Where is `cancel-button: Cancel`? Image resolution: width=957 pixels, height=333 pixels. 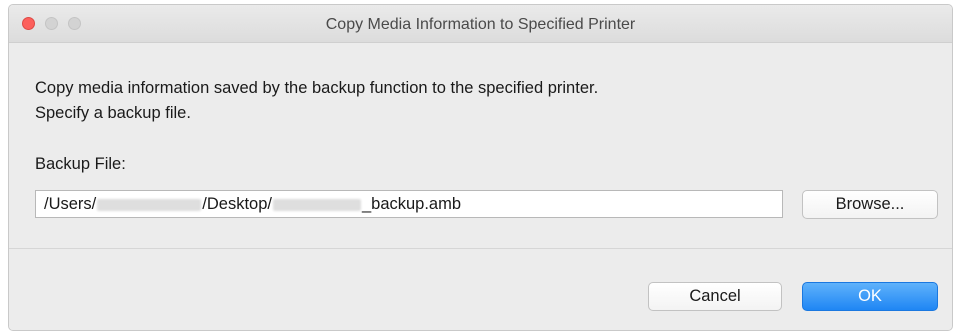 cancel-button: Cancel is located at coordinates (715, 296).